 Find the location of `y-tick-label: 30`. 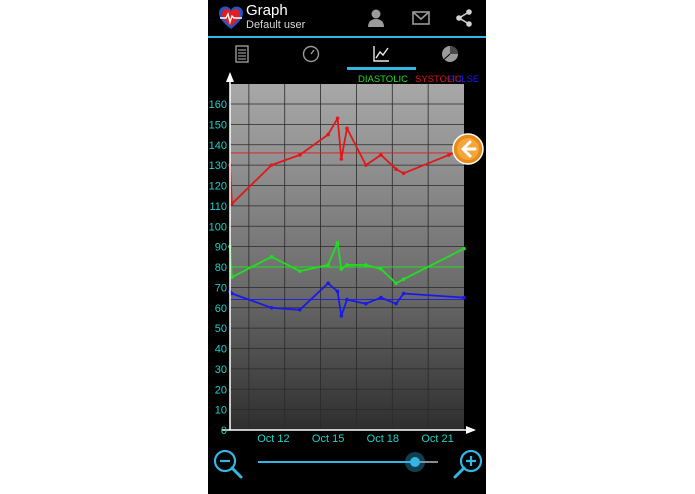

y-tick-label: 30 is located at coordinates (221, 370).